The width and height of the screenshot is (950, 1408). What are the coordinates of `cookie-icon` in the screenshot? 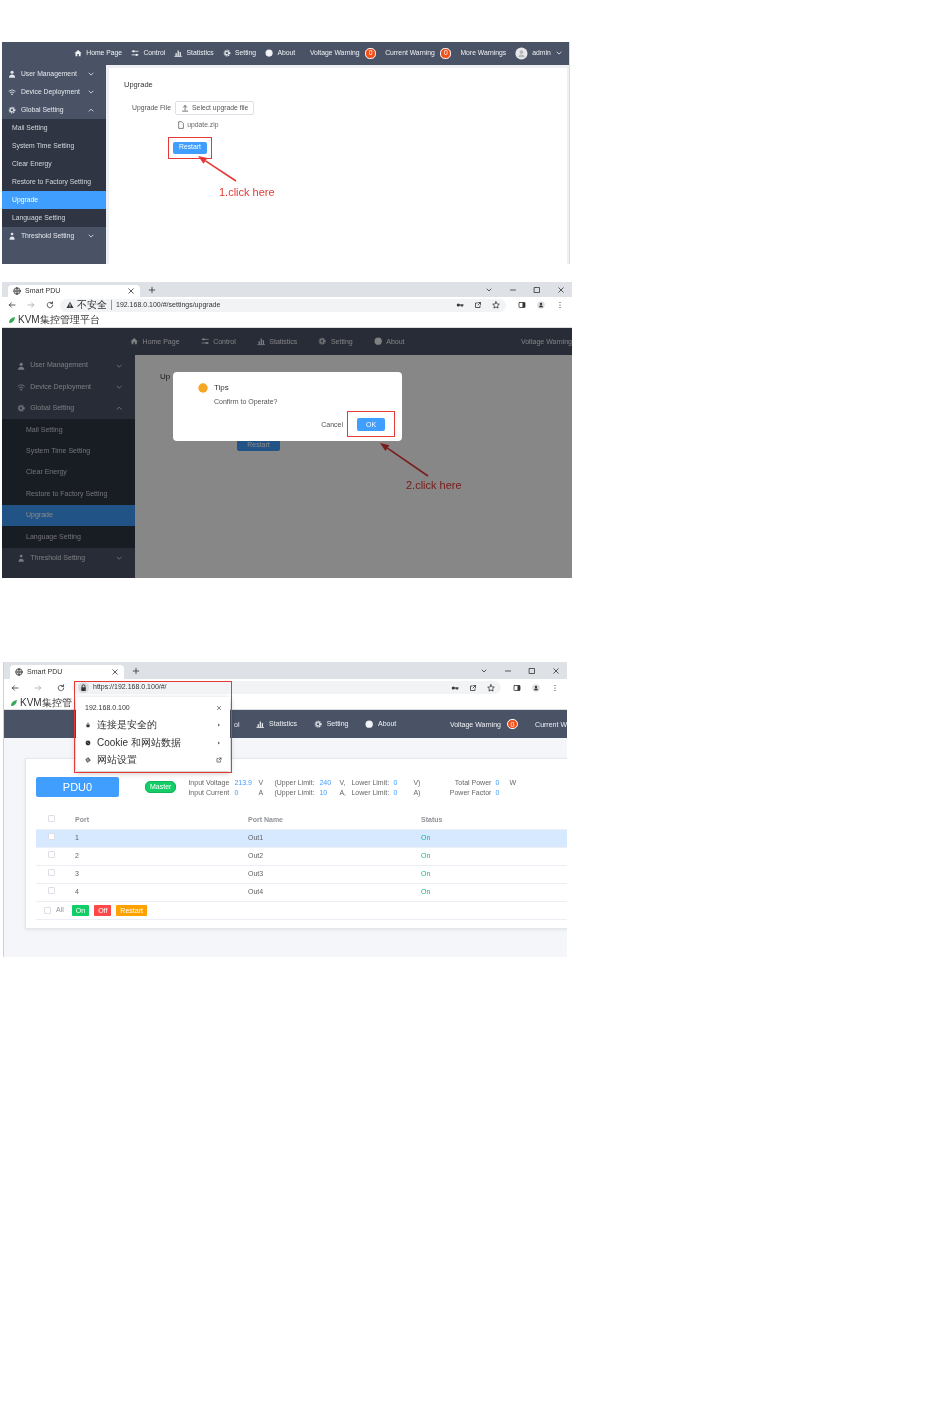 It's located at (88, 742).